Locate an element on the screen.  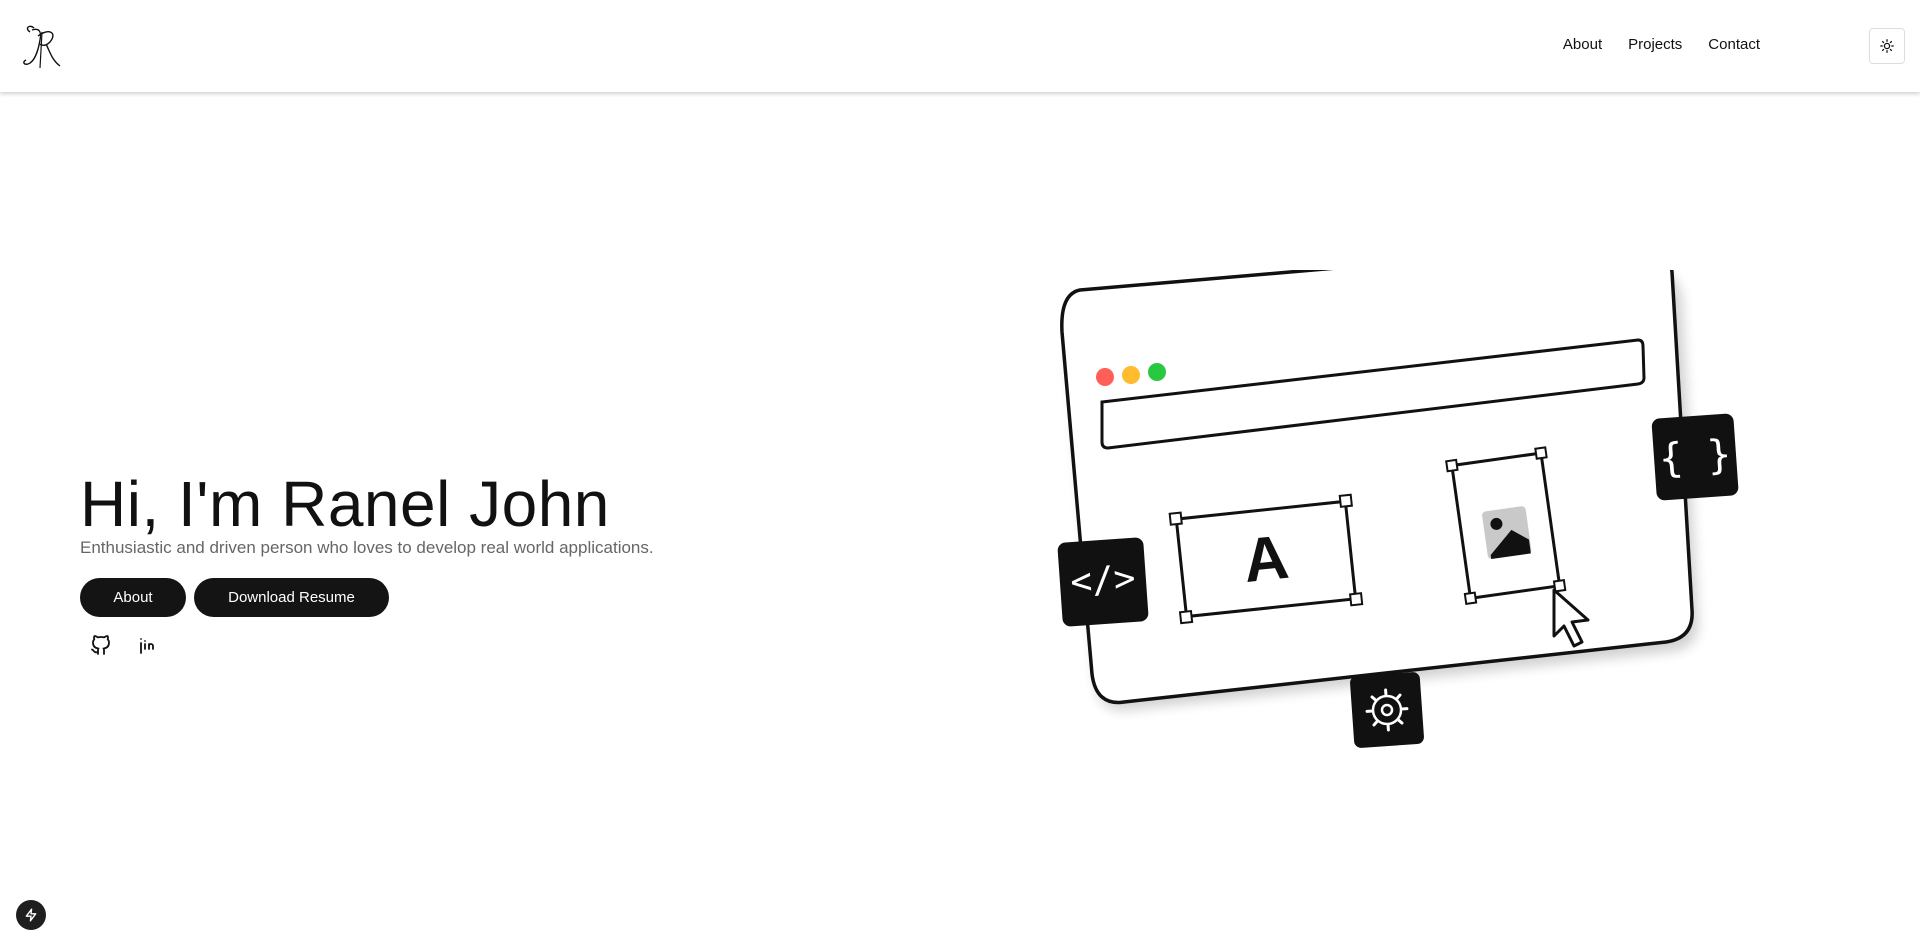
code-badge: </> is located at coordinates (1103, 580).